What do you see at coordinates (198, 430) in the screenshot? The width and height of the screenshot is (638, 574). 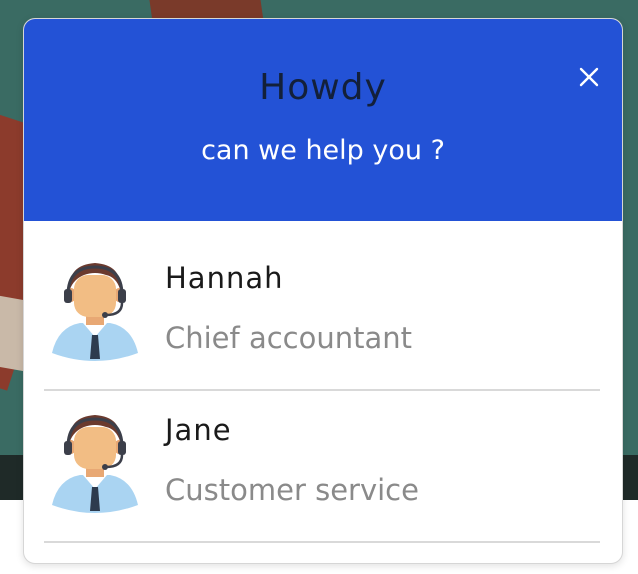 I see `agent-name: Jane` at bounding box center [198, 430].